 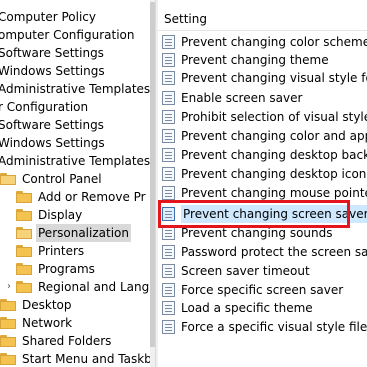 I want to click on setting-row: Prevent changing color and appear, so click(x=264, y=136).